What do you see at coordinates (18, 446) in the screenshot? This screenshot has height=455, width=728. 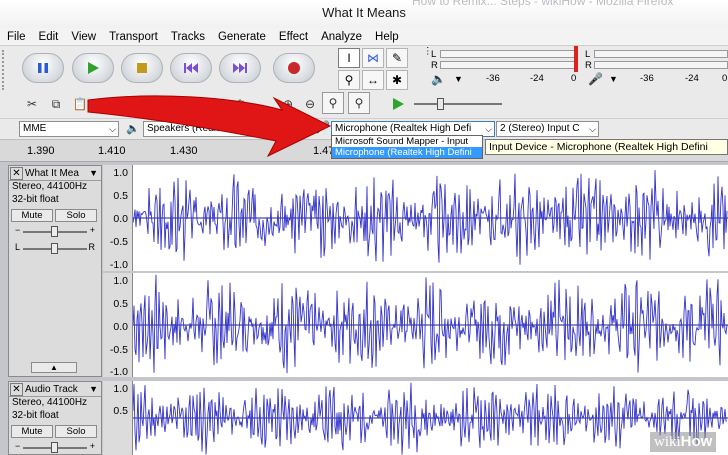 I see `minus-icon: −` at bounding box center [18, 446].